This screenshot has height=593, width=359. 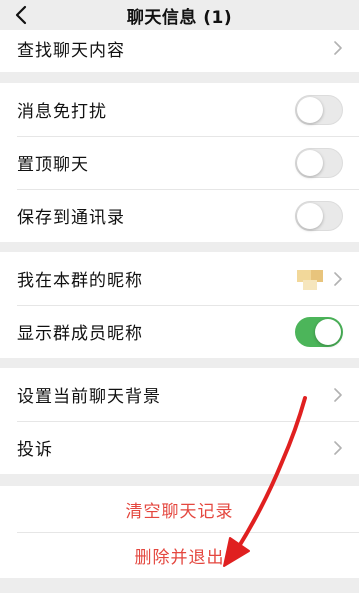 What do you see at coordinates (319, 162) in the screenshot?
I see `pin-chat-toggle` at bounding box center [319, 162].